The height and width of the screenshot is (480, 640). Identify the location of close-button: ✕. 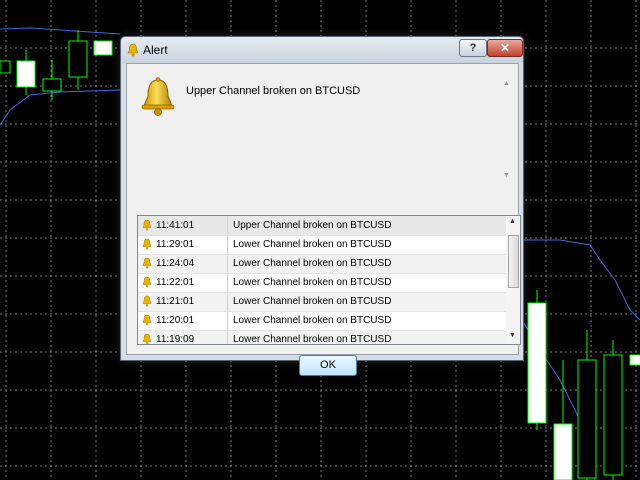
(505, 48).